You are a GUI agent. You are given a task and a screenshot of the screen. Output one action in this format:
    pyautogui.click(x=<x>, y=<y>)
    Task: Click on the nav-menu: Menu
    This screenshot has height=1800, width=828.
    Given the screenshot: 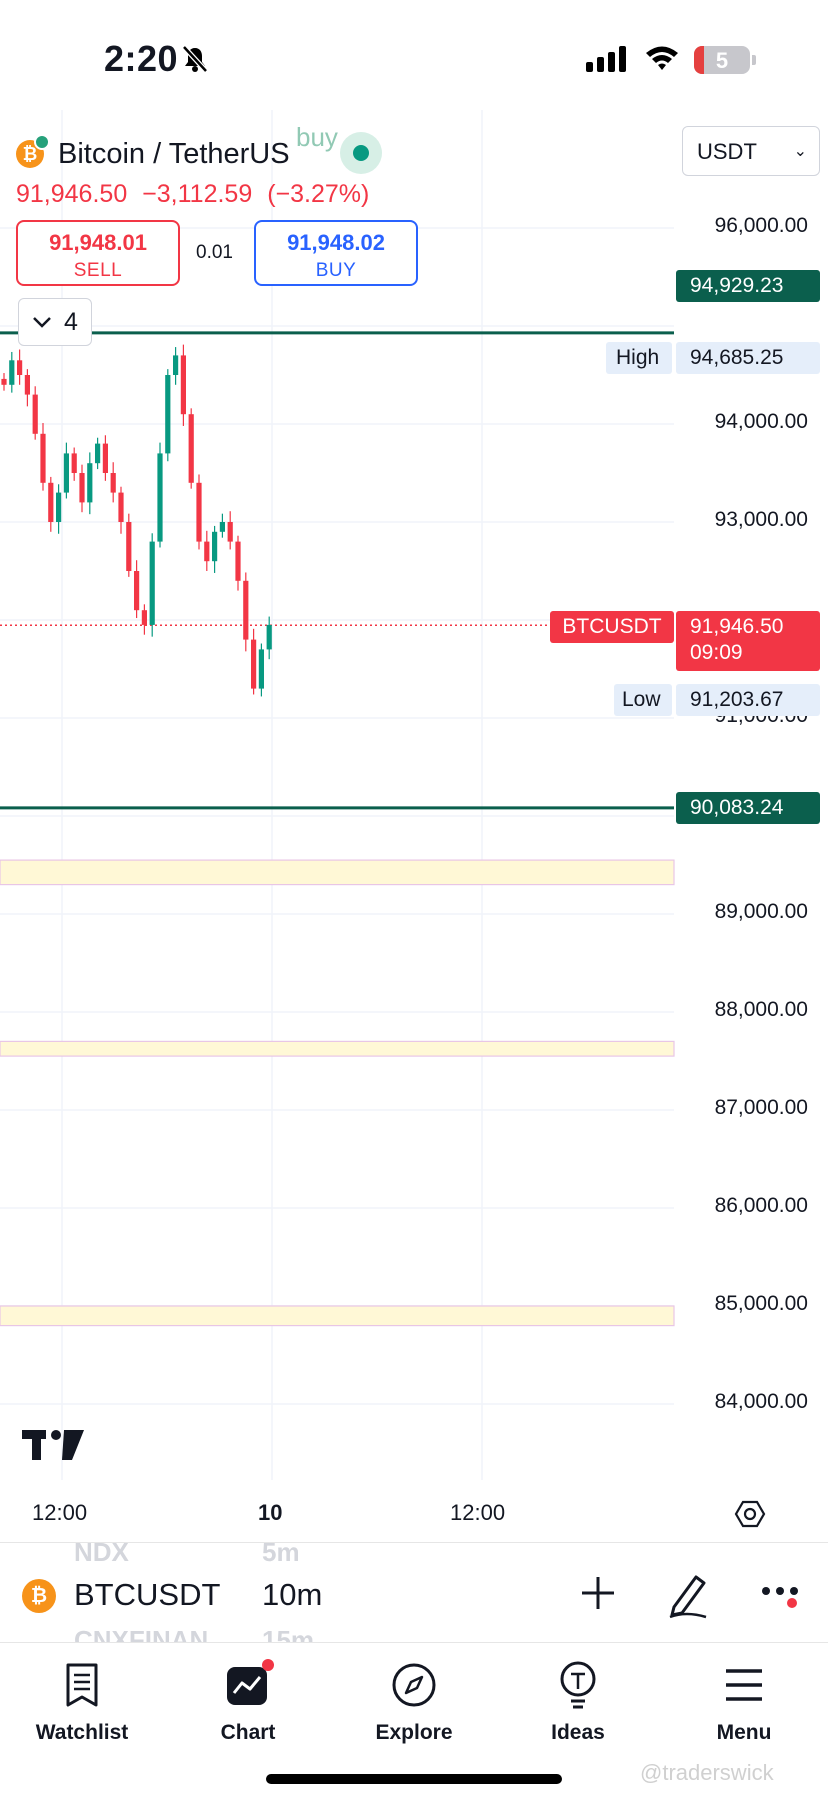 What is the action you would take?
    pyautogui.click(x=744, y=1701)
    